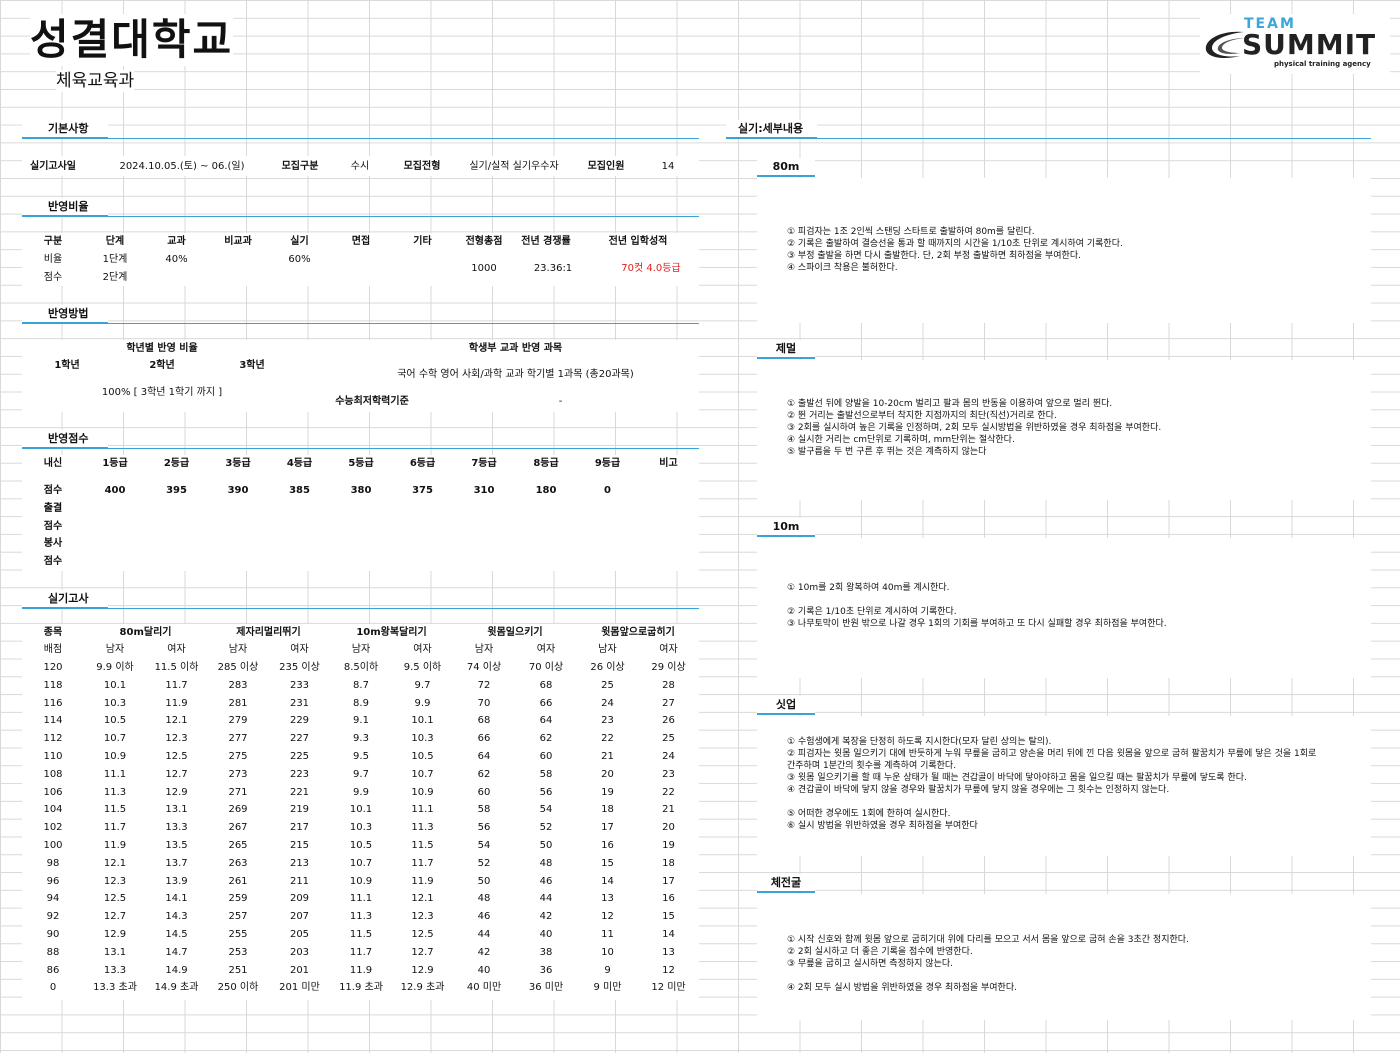  What do you see at coordinates (880, 952) in the screenshot?
I see `detail-line: ② 2회 실시하고 더 좋은 기록을 점수에 반영한다.` at bounding box center [880, 952].